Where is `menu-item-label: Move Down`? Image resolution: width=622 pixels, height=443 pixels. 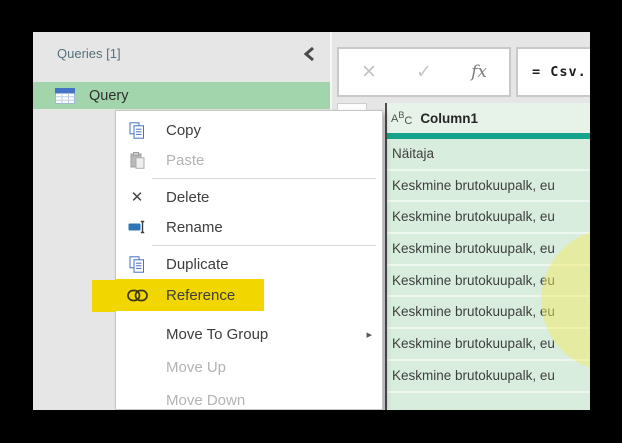 menu-item-label: Move Down is located at coordinates (206, 400).